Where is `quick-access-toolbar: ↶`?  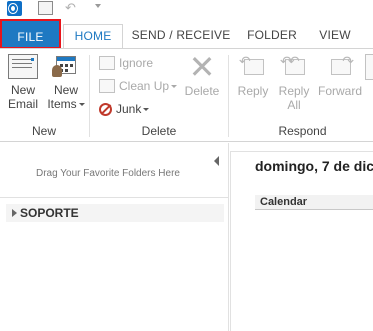 quick-access-toolbar: ↶ is located at coordinates (186, 9).